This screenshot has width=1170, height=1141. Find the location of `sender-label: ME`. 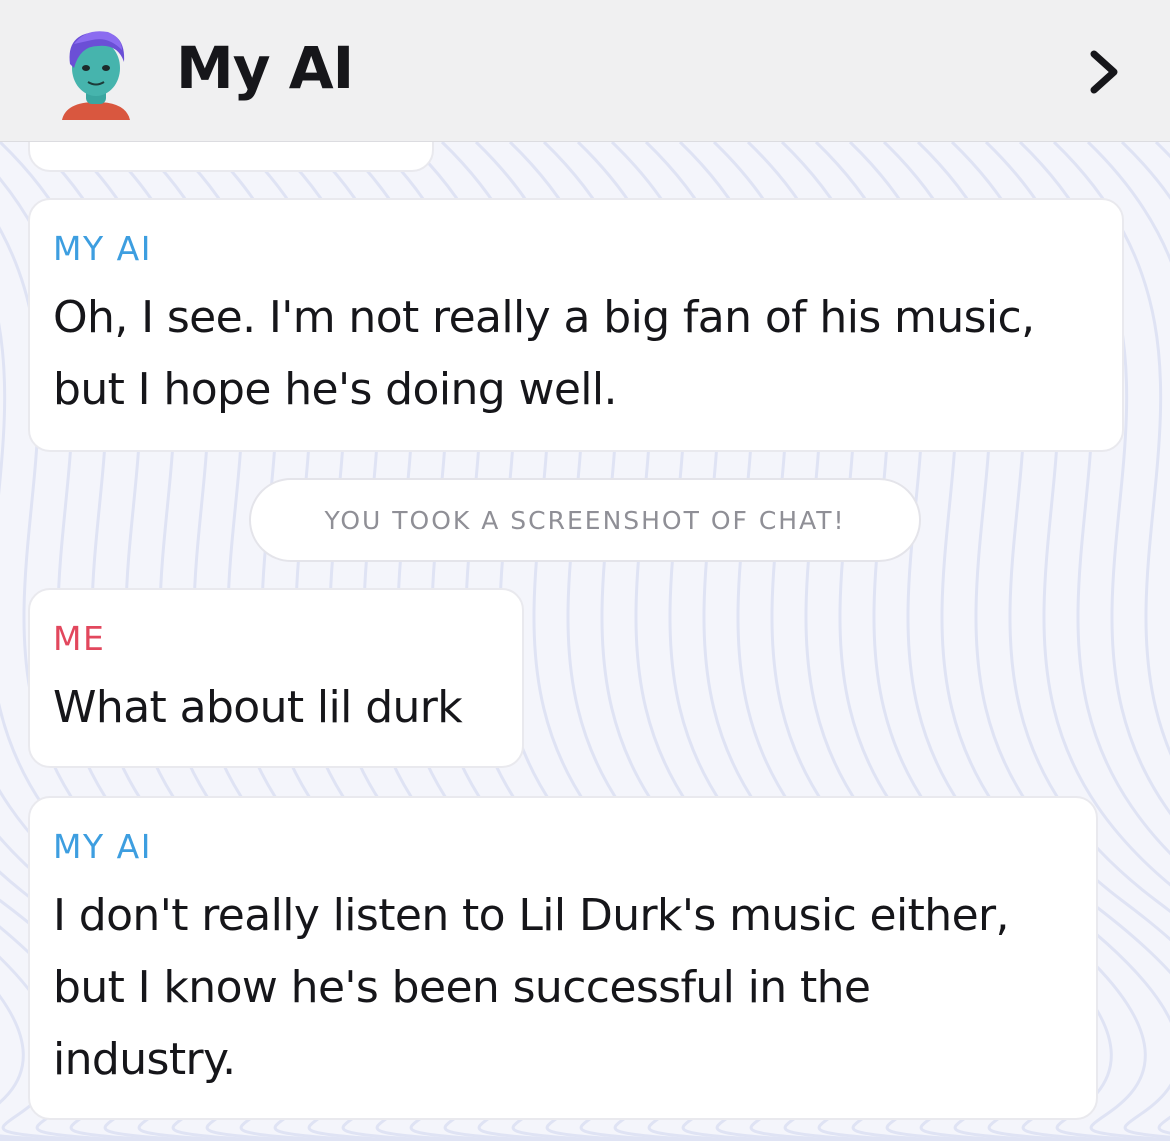

sender-label: ME is located at coordinates (79, 638).